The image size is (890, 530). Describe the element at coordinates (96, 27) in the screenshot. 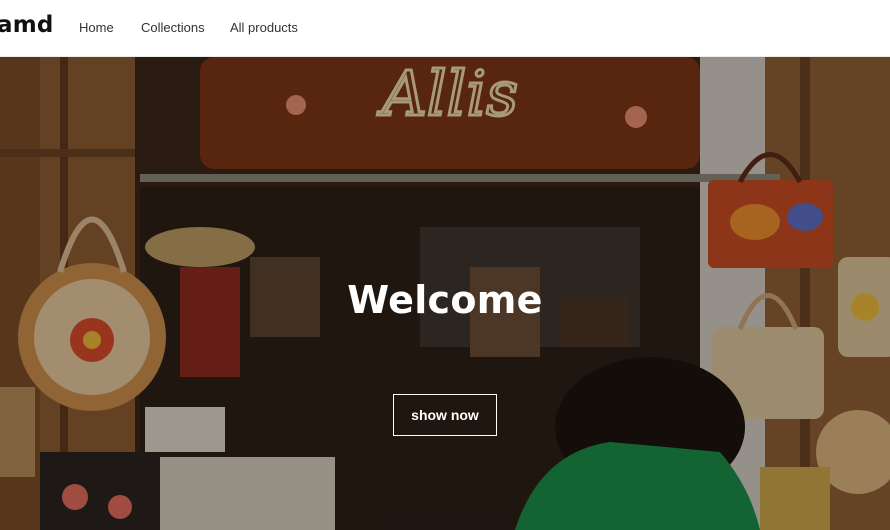

I see `nav-home-link: Home` at that location.